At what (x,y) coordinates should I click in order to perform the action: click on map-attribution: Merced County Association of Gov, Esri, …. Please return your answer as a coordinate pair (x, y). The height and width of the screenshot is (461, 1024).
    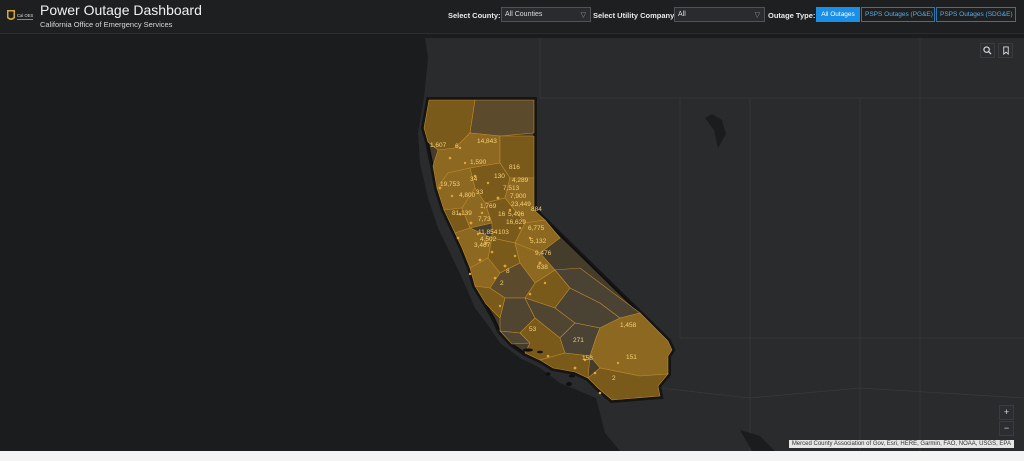
    Looking at the image, I should click on (901, 444).